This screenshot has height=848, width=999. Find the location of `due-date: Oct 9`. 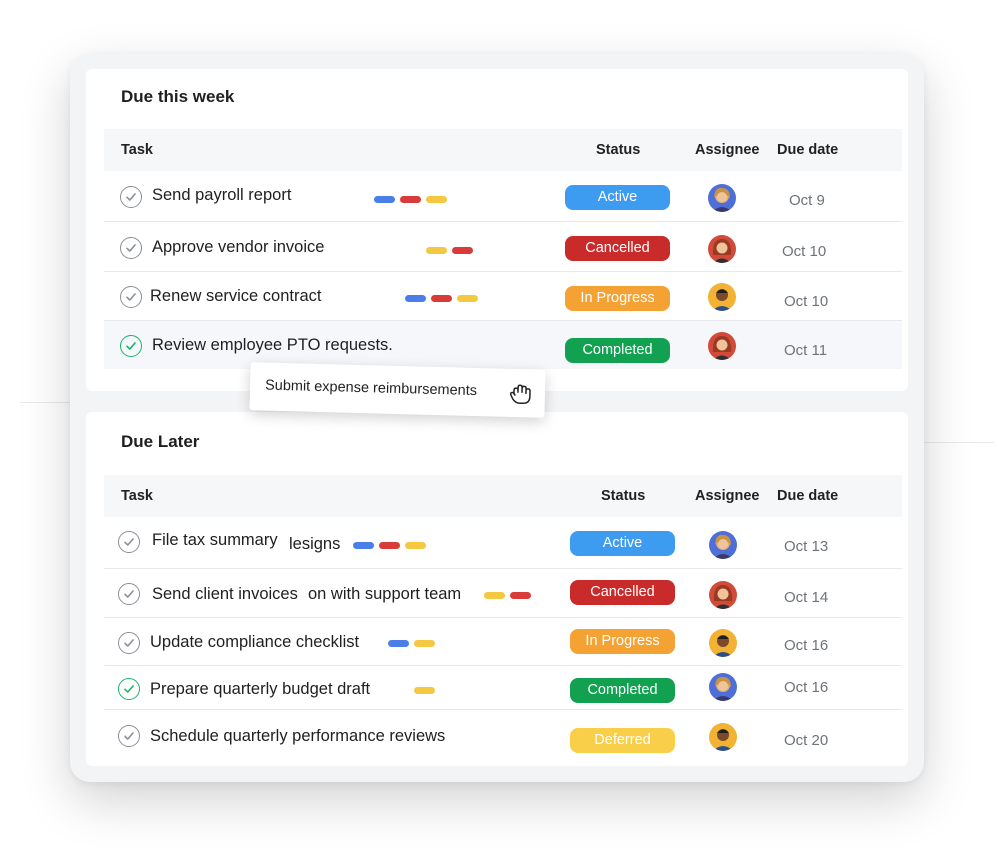

due-date: Oct 9 is located at coordinates (807, 200).